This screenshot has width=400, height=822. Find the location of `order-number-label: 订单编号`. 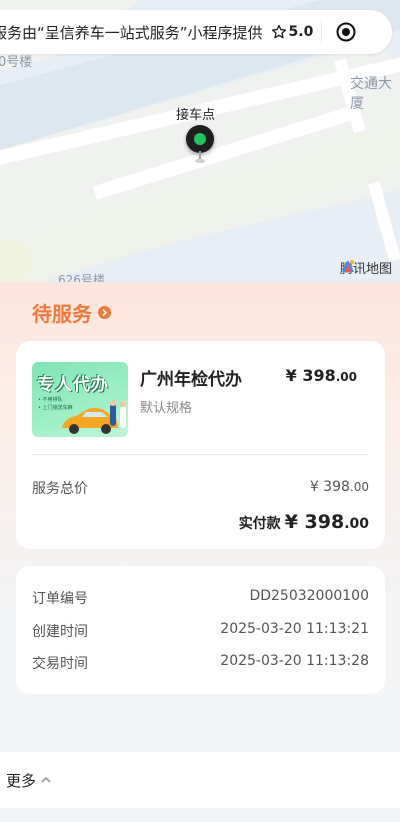

order-number-label: 订单编号 is located at coordinates (60, 599).